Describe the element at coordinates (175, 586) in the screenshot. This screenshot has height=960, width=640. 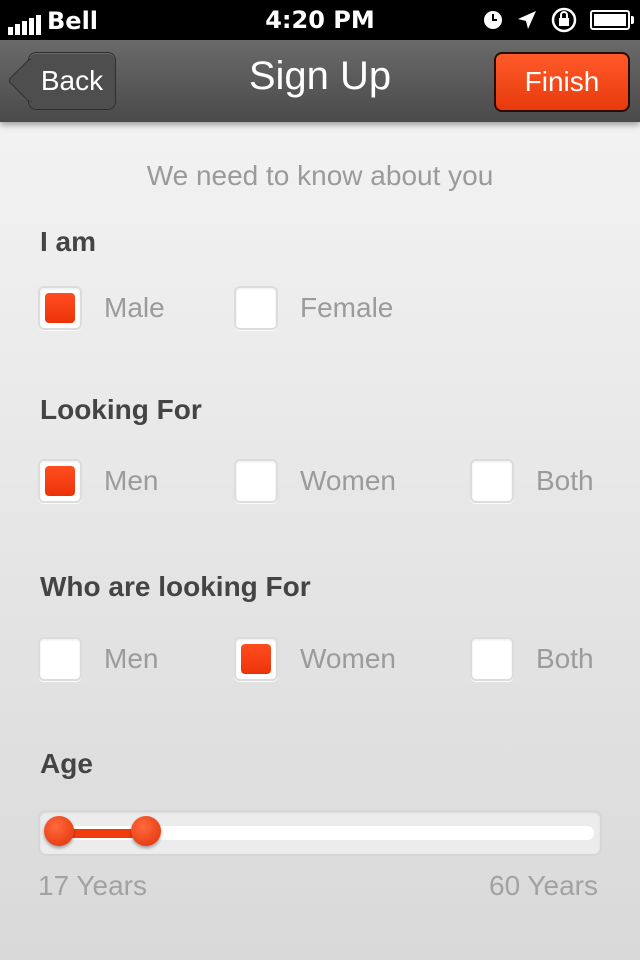
I see `section-title-who-looking-for: Who are looking For` at that location.